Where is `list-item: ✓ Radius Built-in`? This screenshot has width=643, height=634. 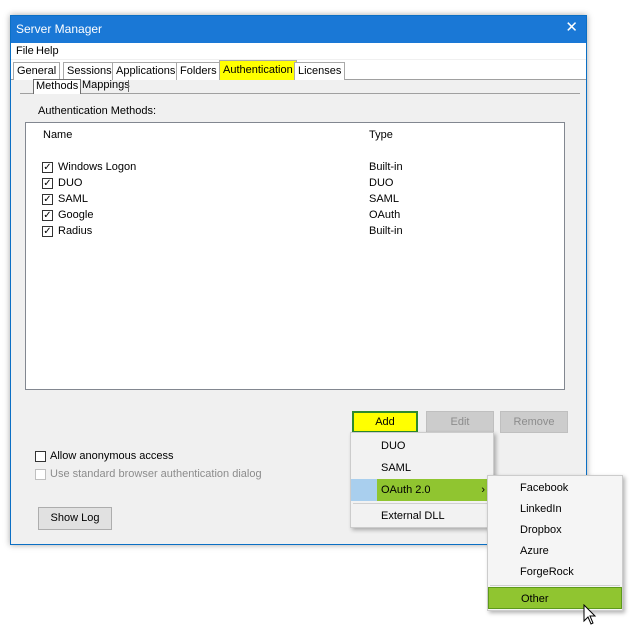
list-item: ✓ Radius Built-in is located at coordinates (295, 232).